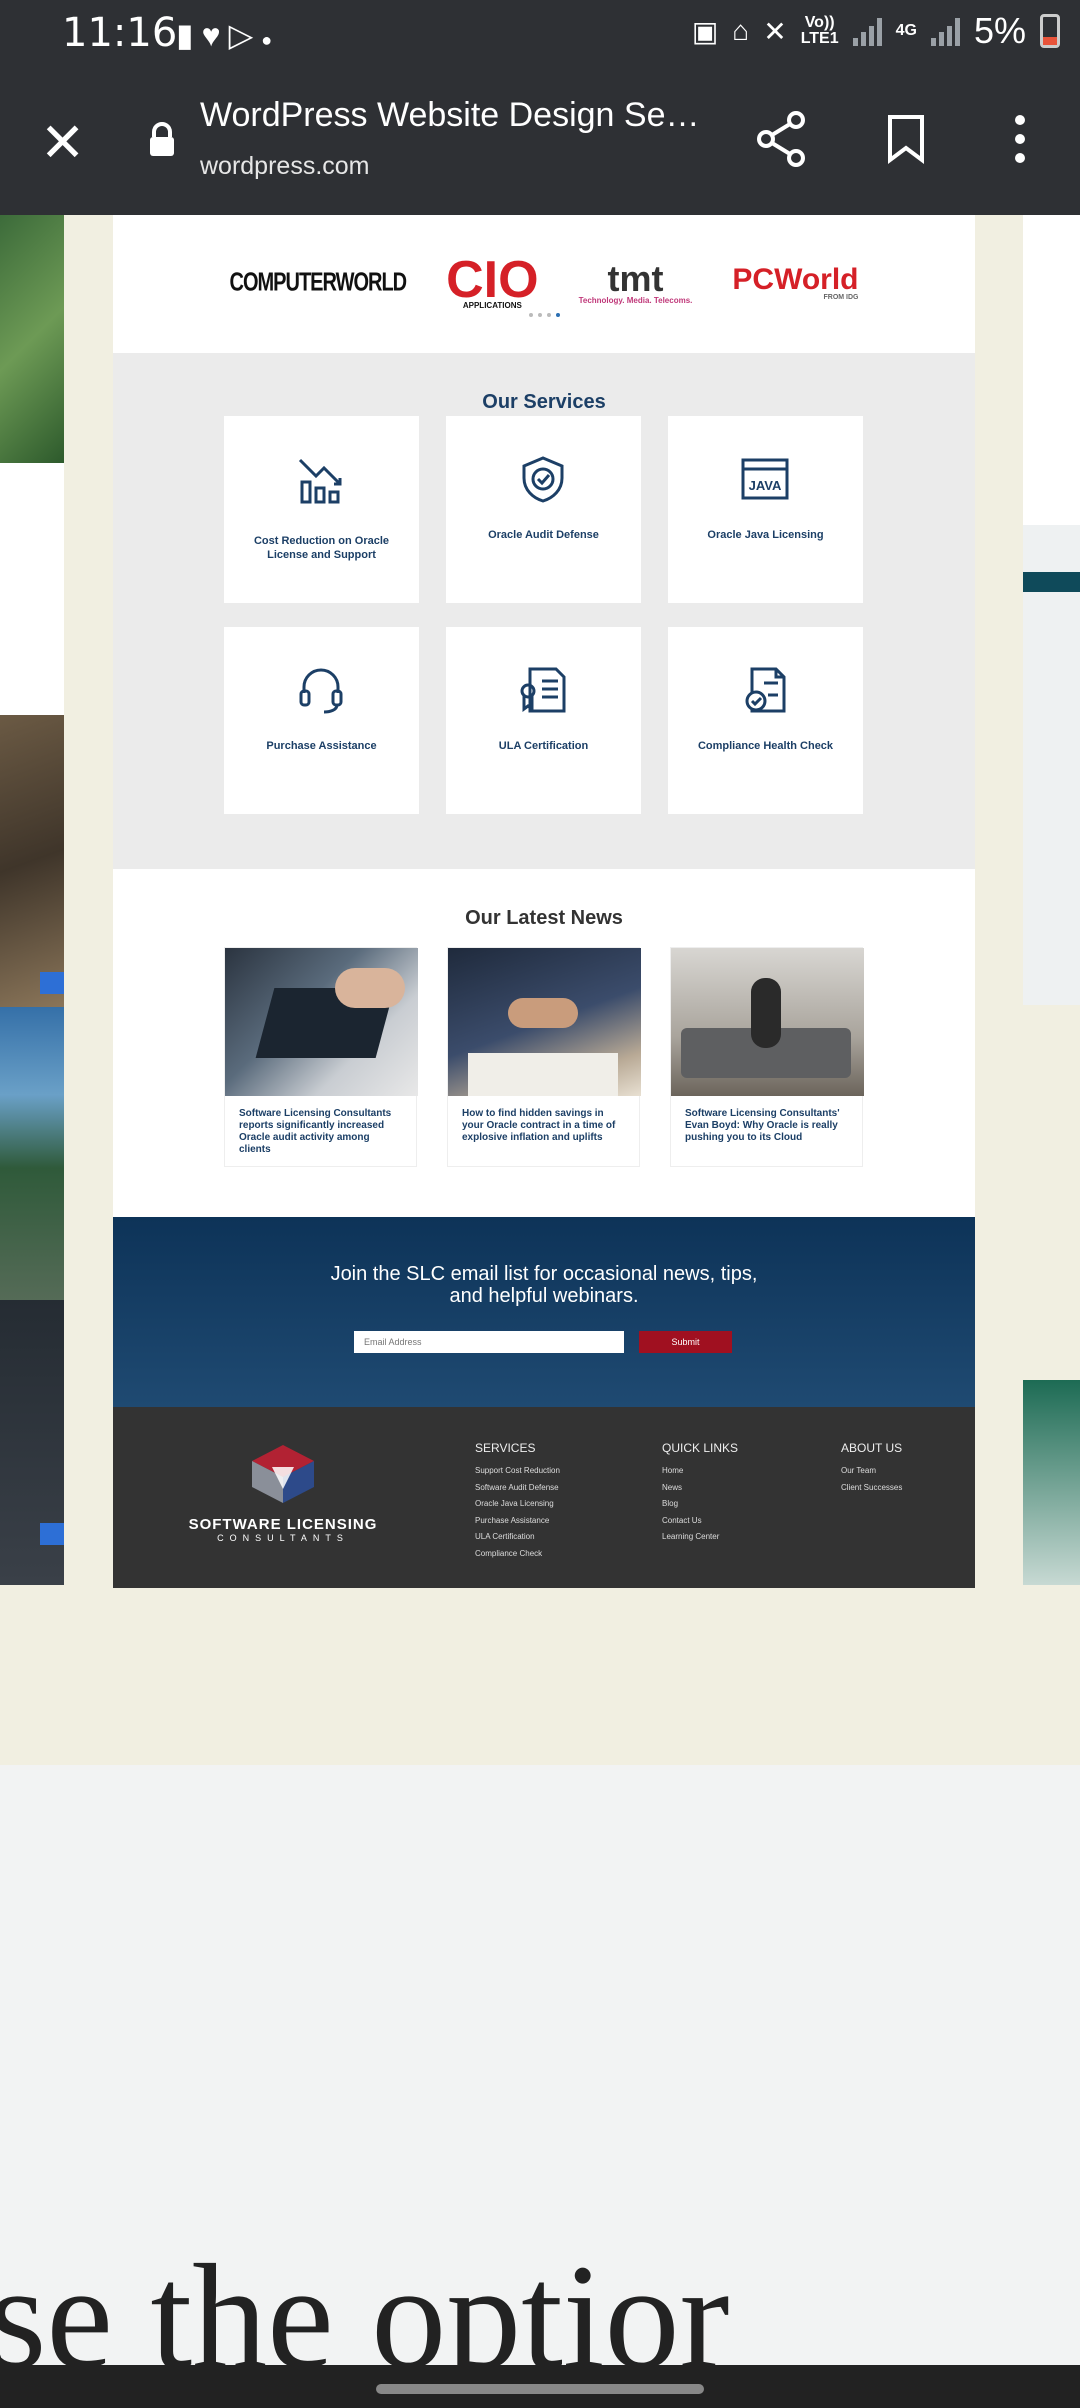  What do you see at coordinates (685, 1342) in the screenshot?
I see `submit-button: Submit` at bounding box center [685, 1342].